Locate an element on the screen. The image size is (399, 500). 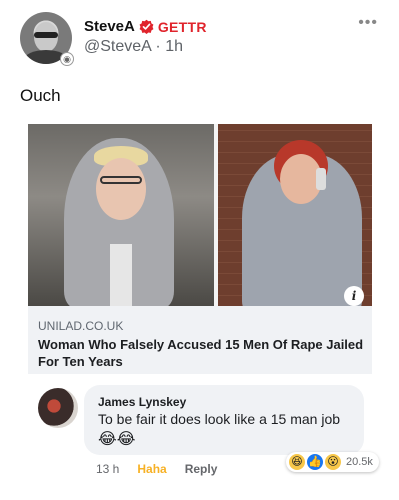
avatar-badge-icon: ◉ is located at coordinates (67, 59).